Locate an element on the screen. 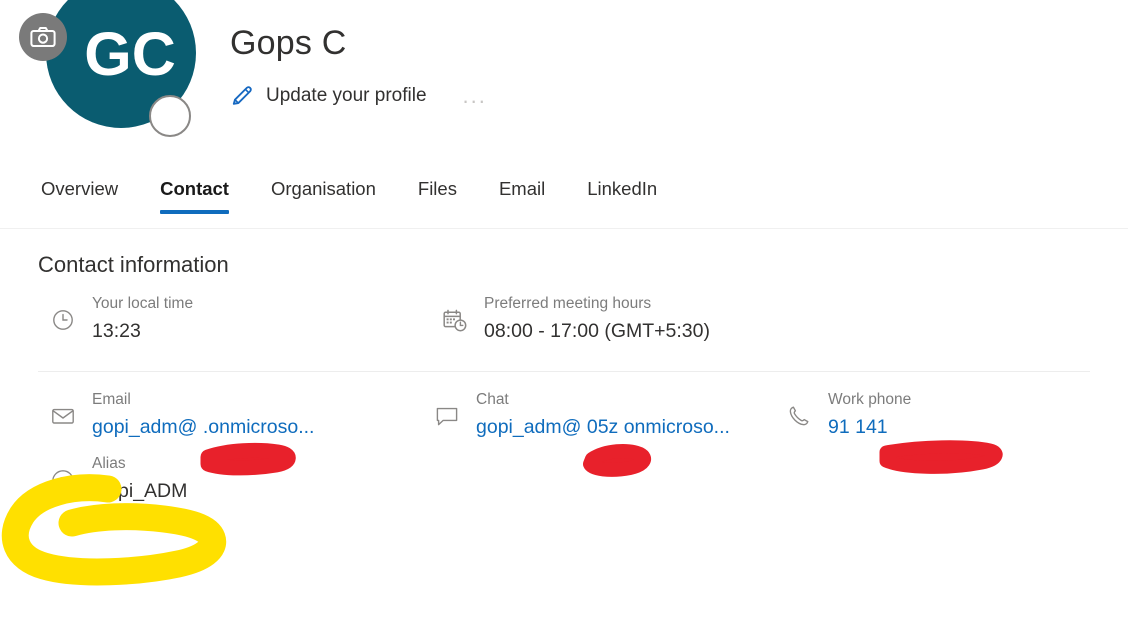 The width and height of the screenshot is (1128, 627). meeting-hours-value: 08:00 - 17:00 (GMT+5:30) is located at coordinates (597, 331).